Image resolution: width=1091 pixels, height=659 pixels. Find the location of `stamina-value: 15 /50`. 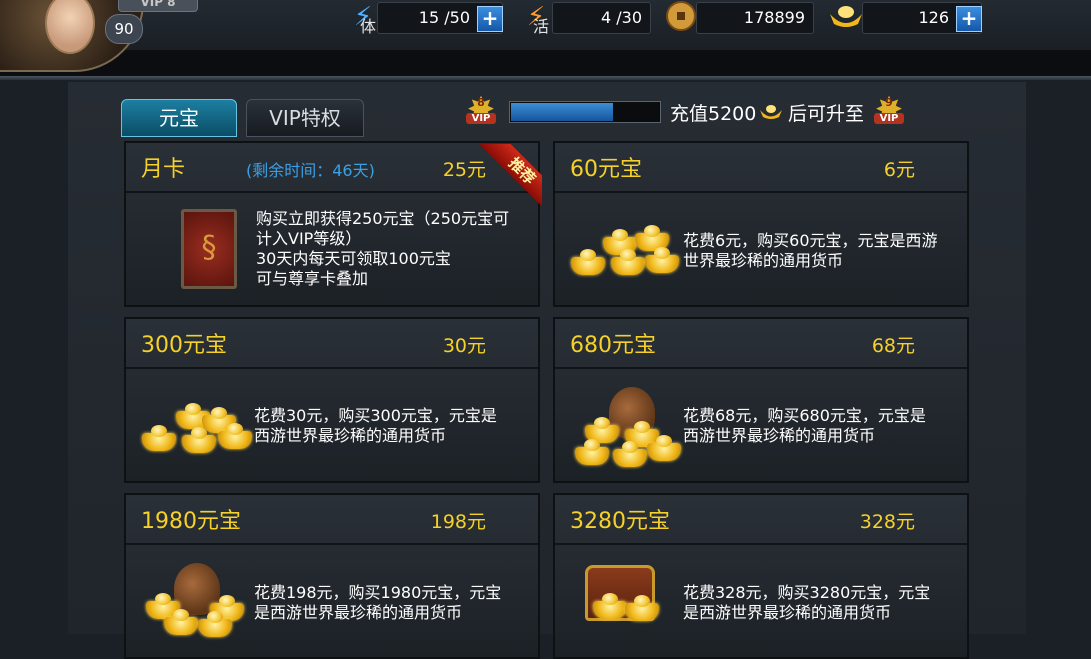

stamina-value: 15 /50 is located at coordinates (444, 17).